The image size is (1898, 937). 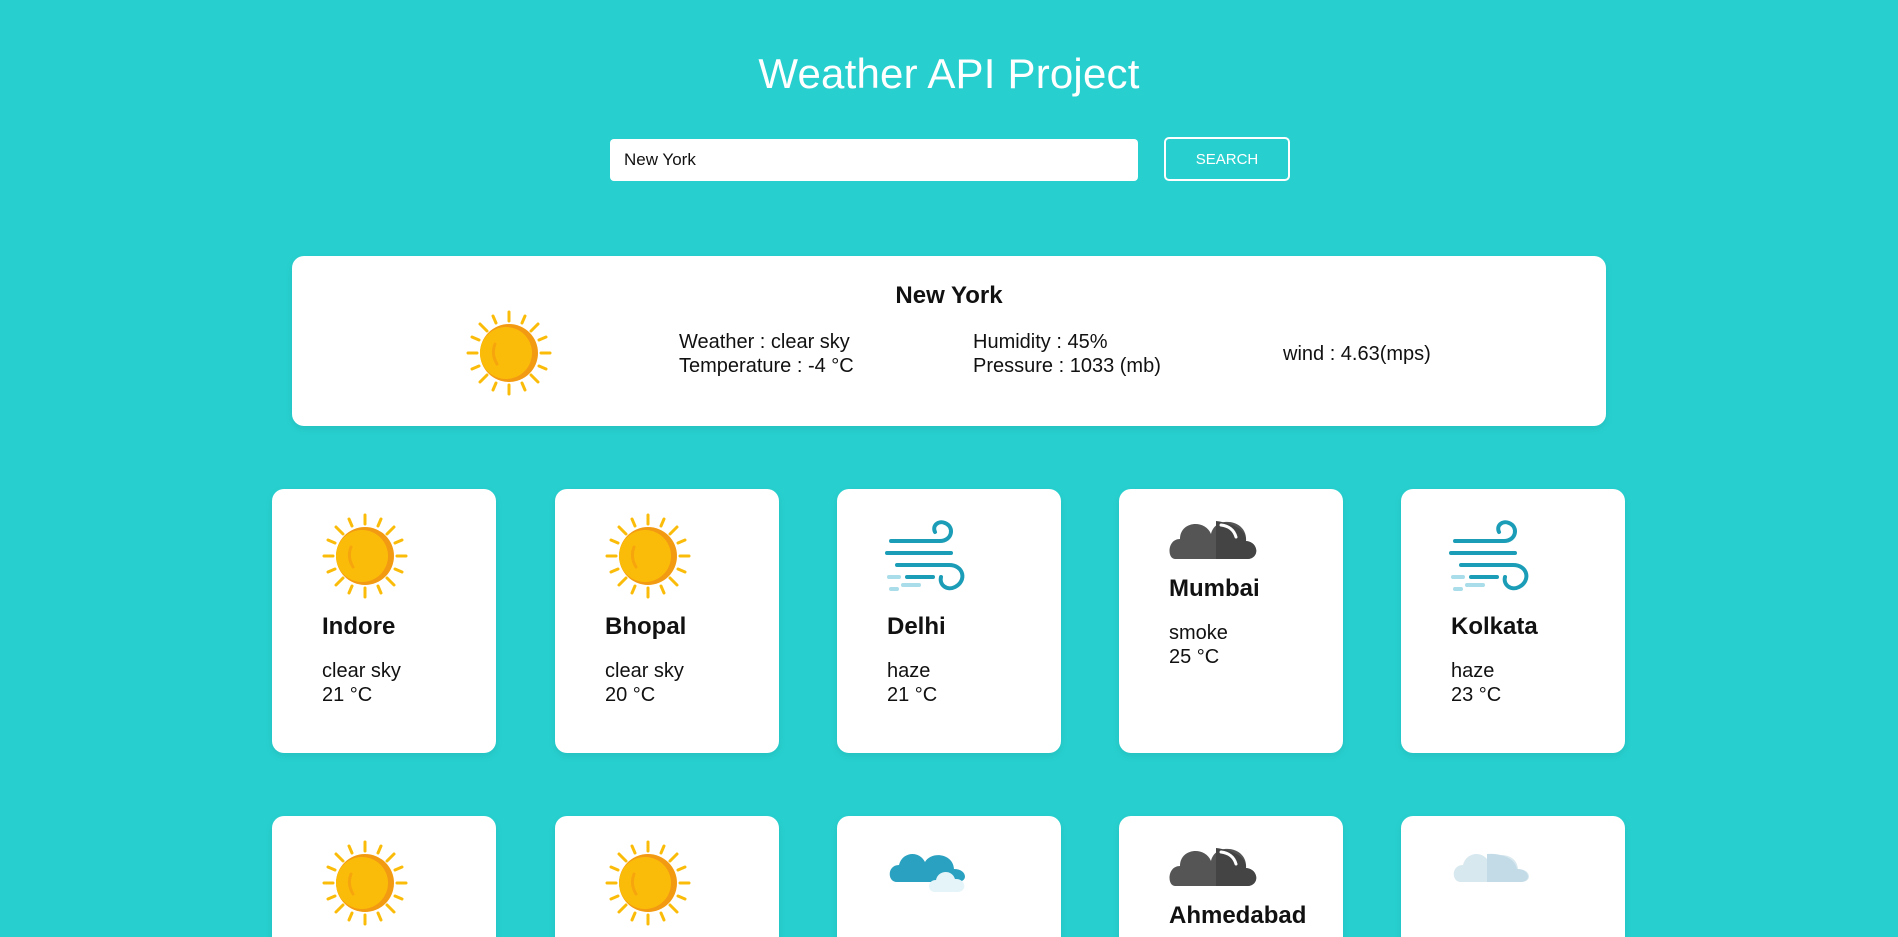 What do you see at coordinates (1231, 621) in the screenshot?
I see `city-card-mumbai: Mumbai smoke 25 °C` at bounding box center [1231, 621].